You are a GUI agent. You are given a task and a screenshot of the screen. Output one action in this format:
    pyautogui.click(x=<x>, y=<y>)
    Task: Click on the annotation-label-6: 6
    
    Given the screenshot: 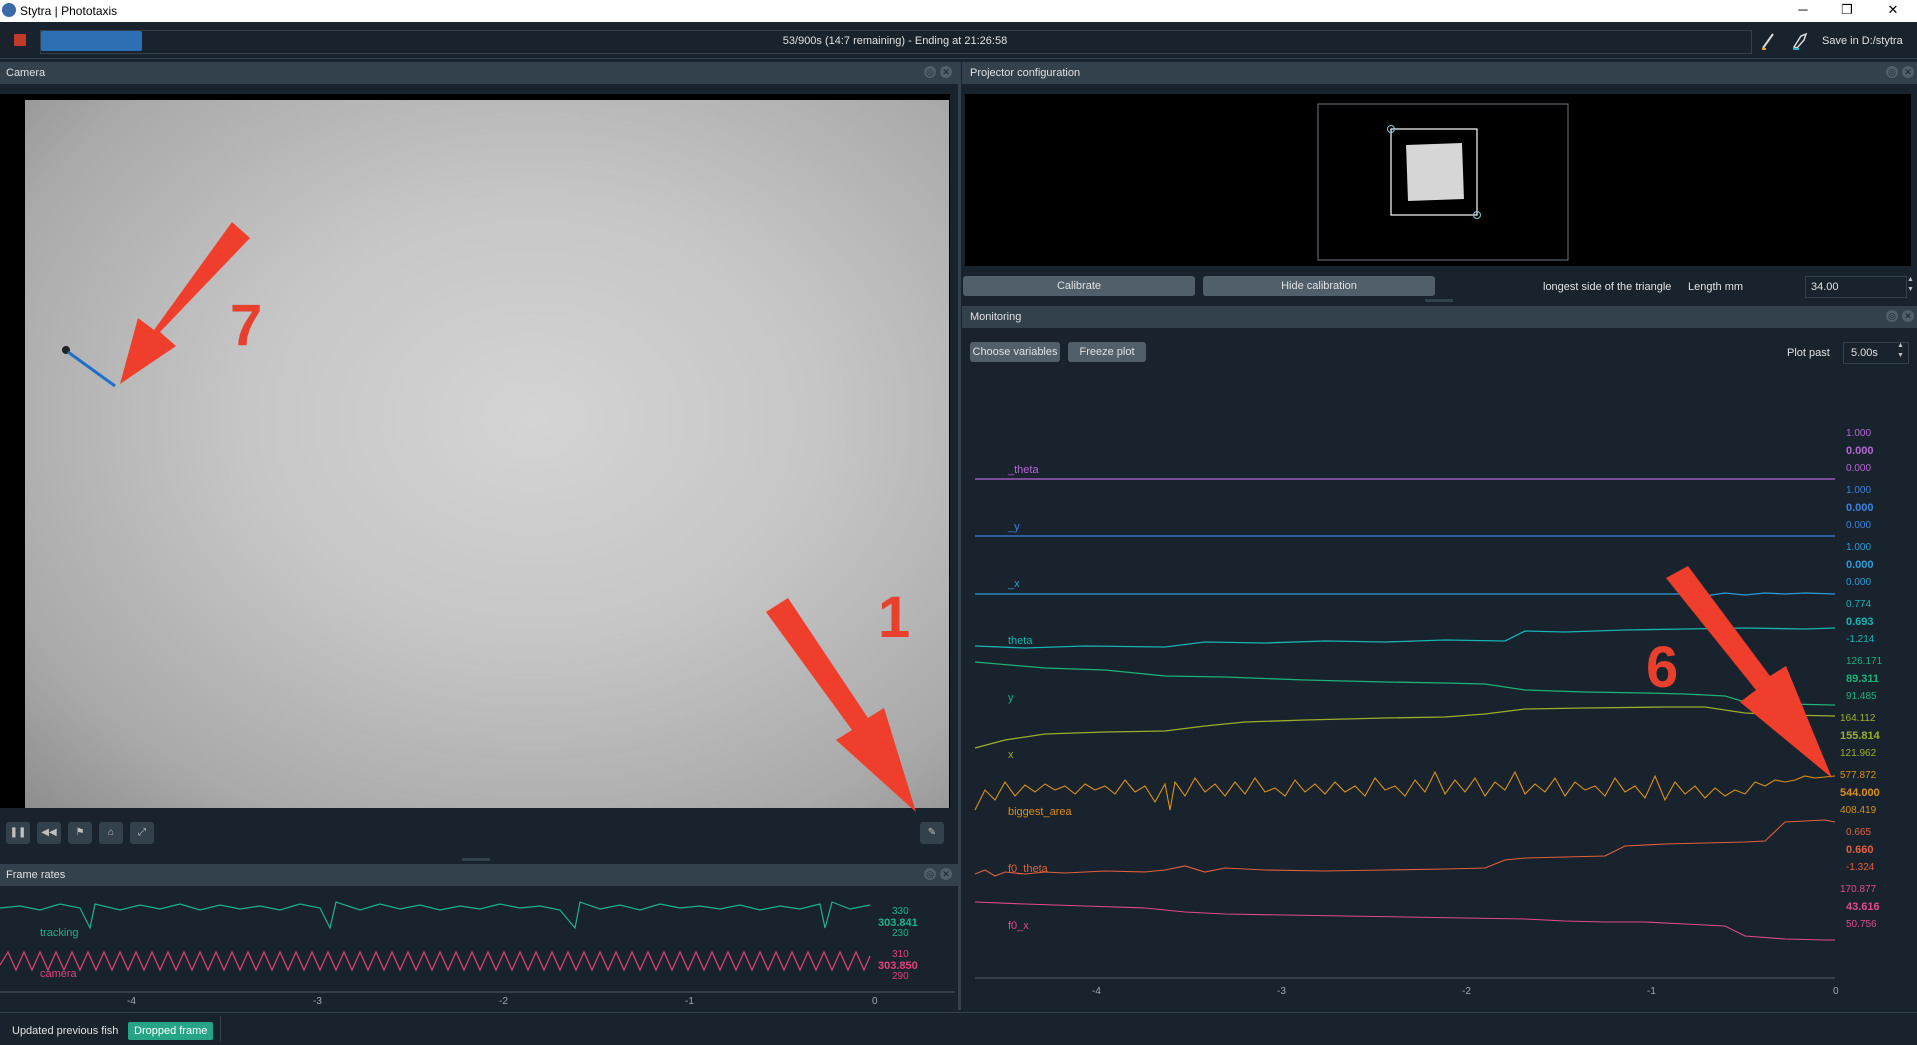 What is the action you would take?
    pyautogui.click(x=1662, y=667)
    